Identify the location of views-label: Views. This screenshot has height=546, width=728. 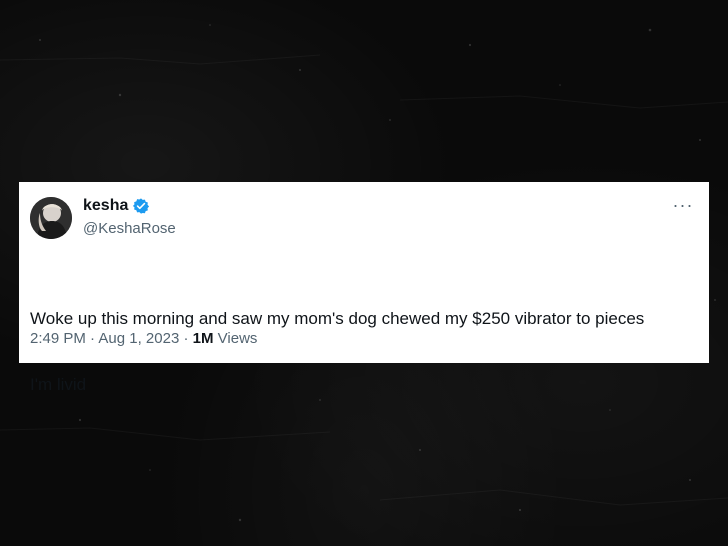
(237, 338).